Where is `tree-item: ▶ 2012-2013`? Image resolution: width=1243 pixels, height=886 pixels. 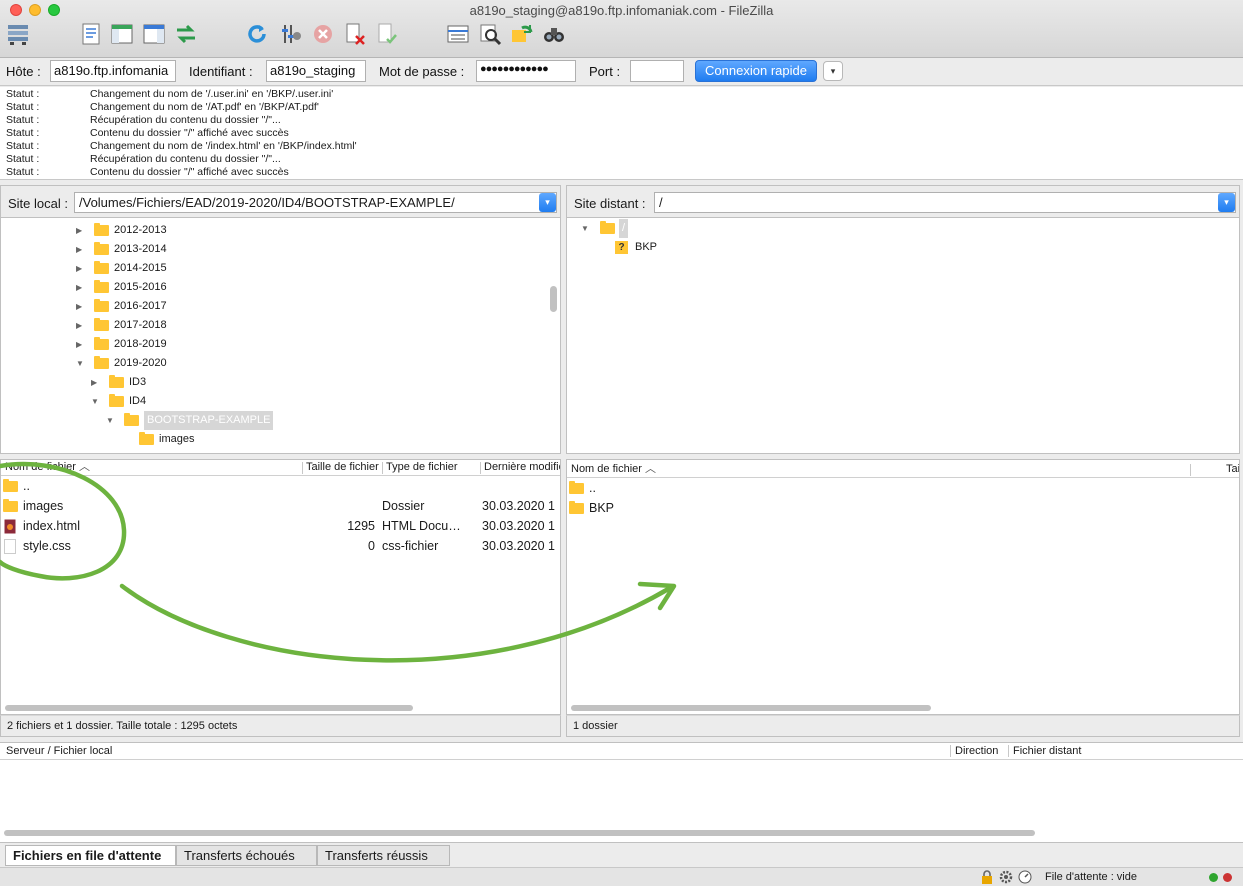
tree-item: ▶ 2012-2013 is located at coordinates (271, 230).